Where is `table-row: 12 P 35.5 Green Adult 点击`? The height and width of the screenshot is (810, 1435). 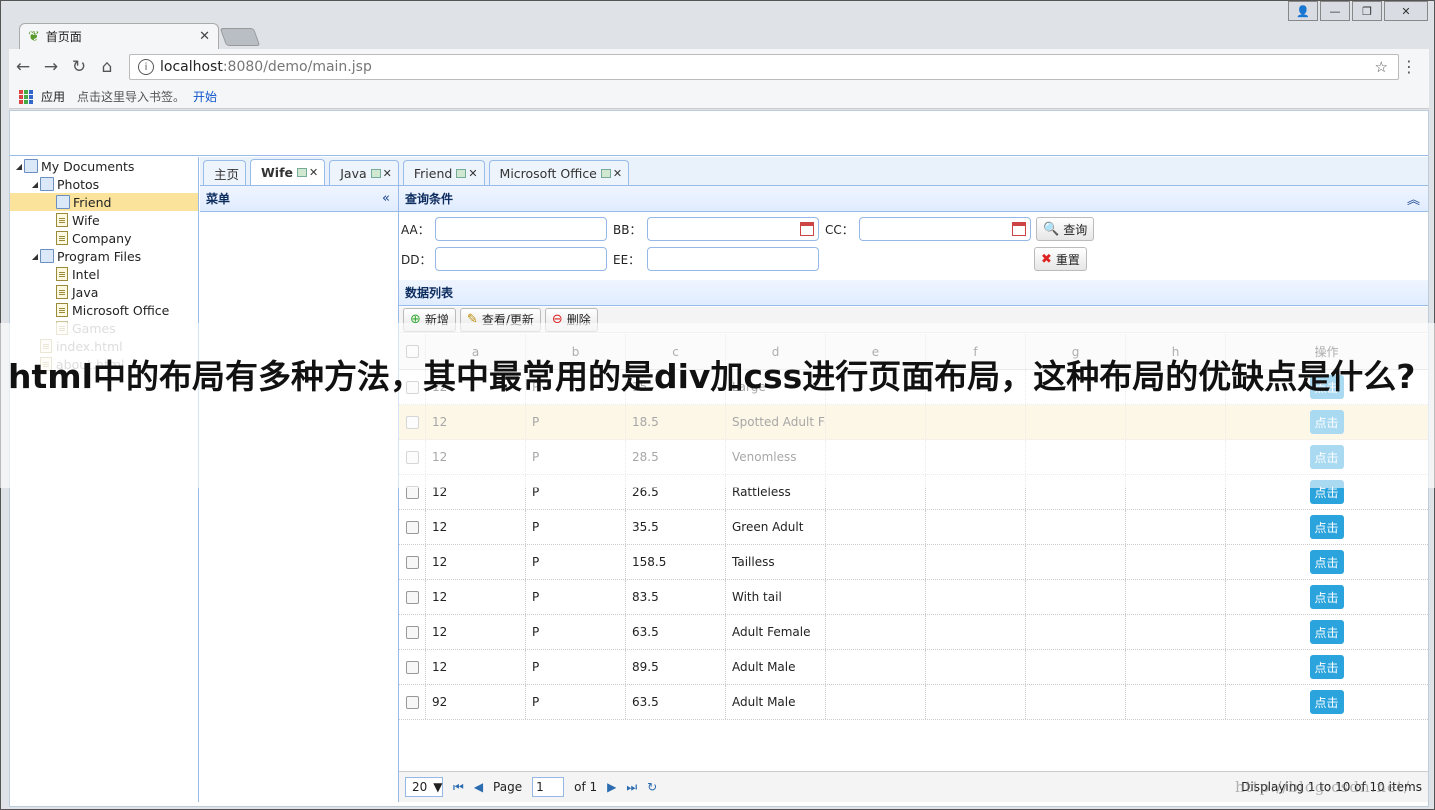
table-row: 12 P 35.5 Green Adult 点击 is located at coordinates (913, 527).